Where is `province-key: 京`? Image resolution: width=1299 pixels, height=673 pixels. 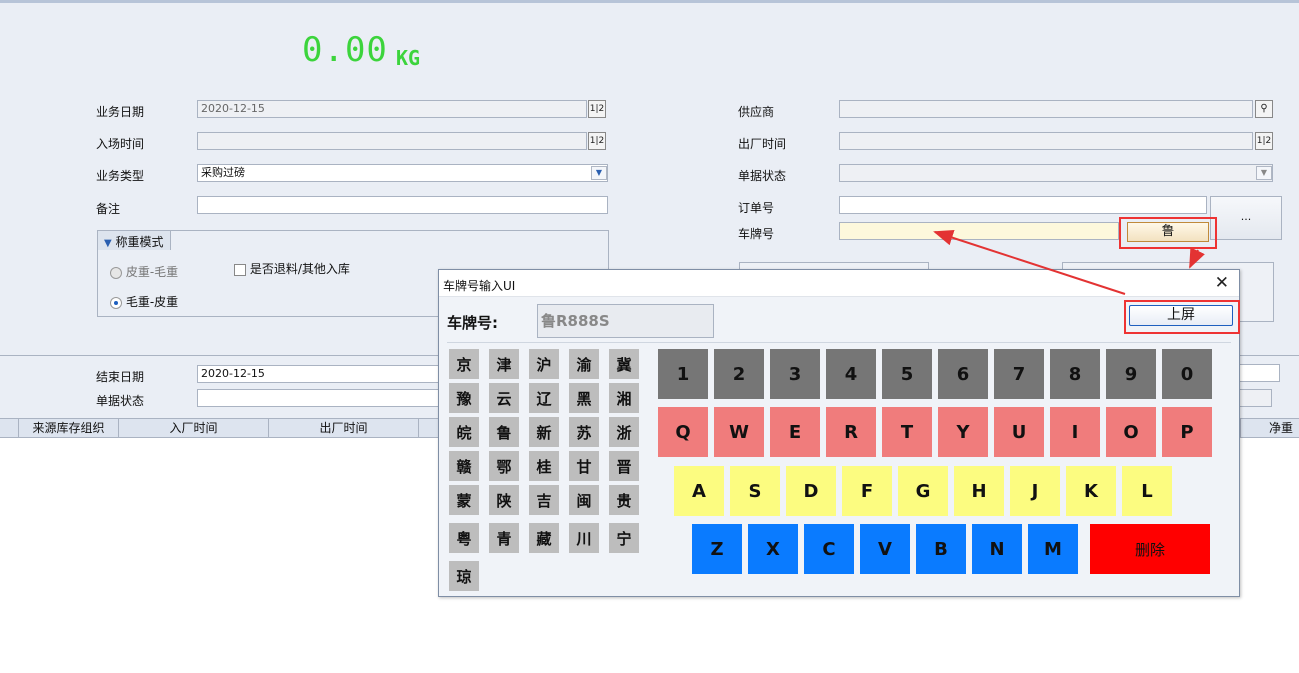
province-key: 京 is located at coordinates (464, 364).